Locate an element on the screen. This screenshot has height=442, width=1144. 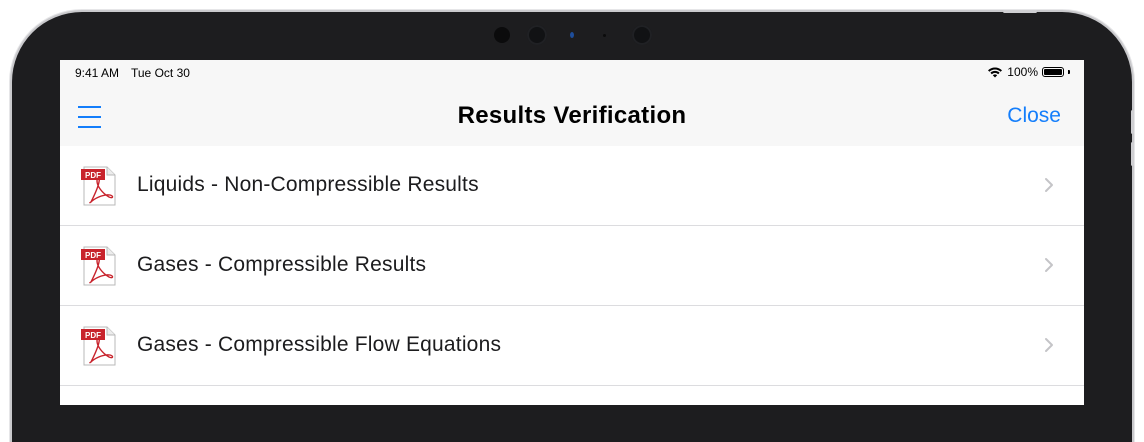
status-date: Tue Oct 30 is located at coordinates (160, 73).